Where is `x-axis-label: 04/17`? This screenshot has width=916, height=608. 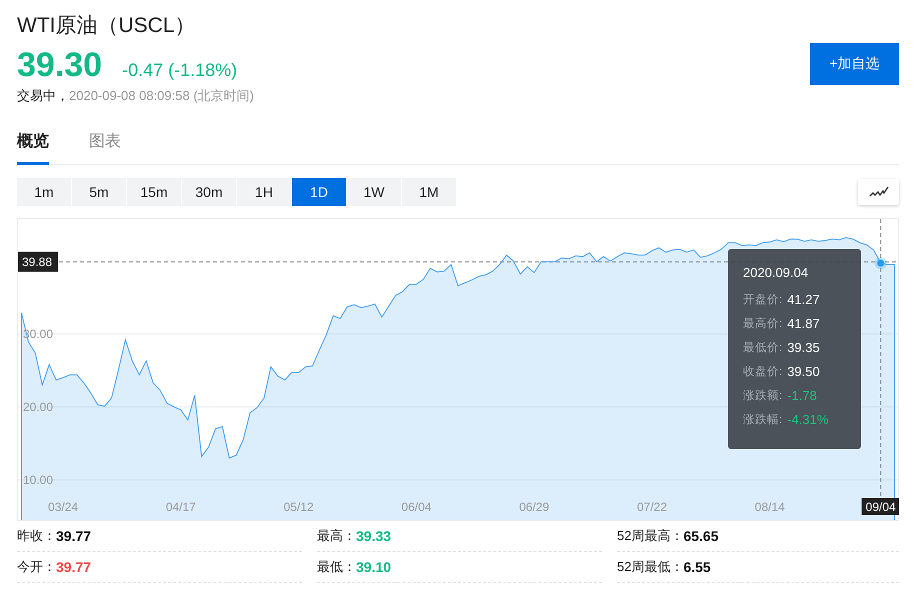
x-axis-label: 04/17 is located at coordinates (181, 507).